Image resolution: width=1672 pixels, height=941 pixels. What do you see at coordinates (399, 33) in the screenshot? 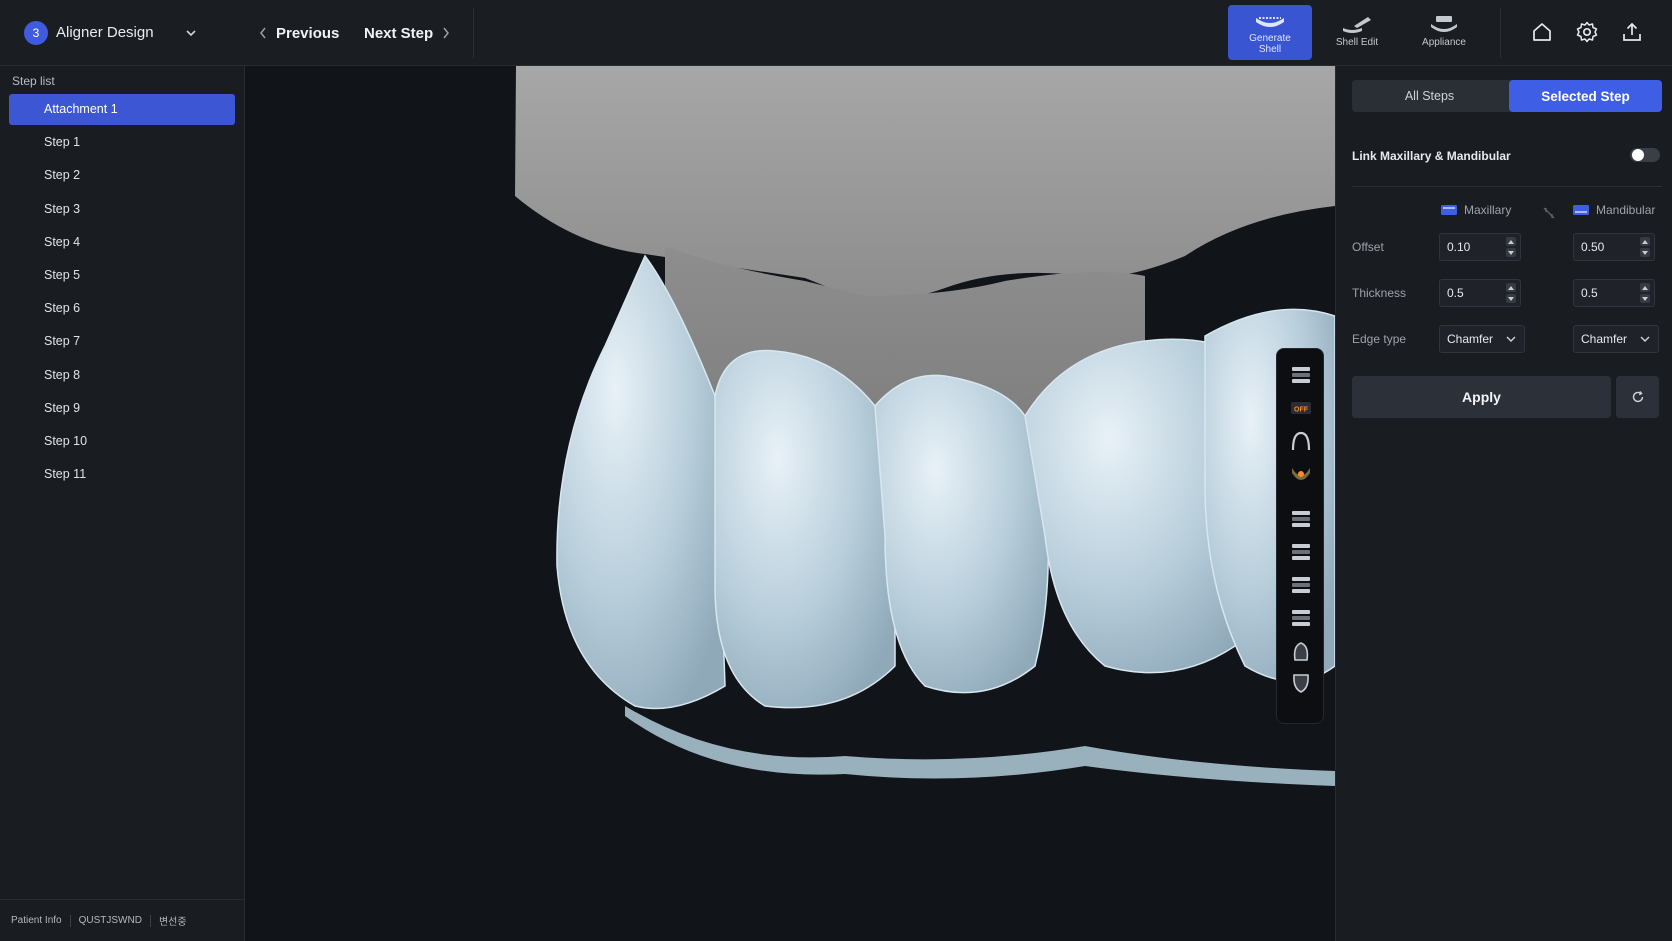
I see `next-step-label: Next Step` at bounding box center [399, 33].